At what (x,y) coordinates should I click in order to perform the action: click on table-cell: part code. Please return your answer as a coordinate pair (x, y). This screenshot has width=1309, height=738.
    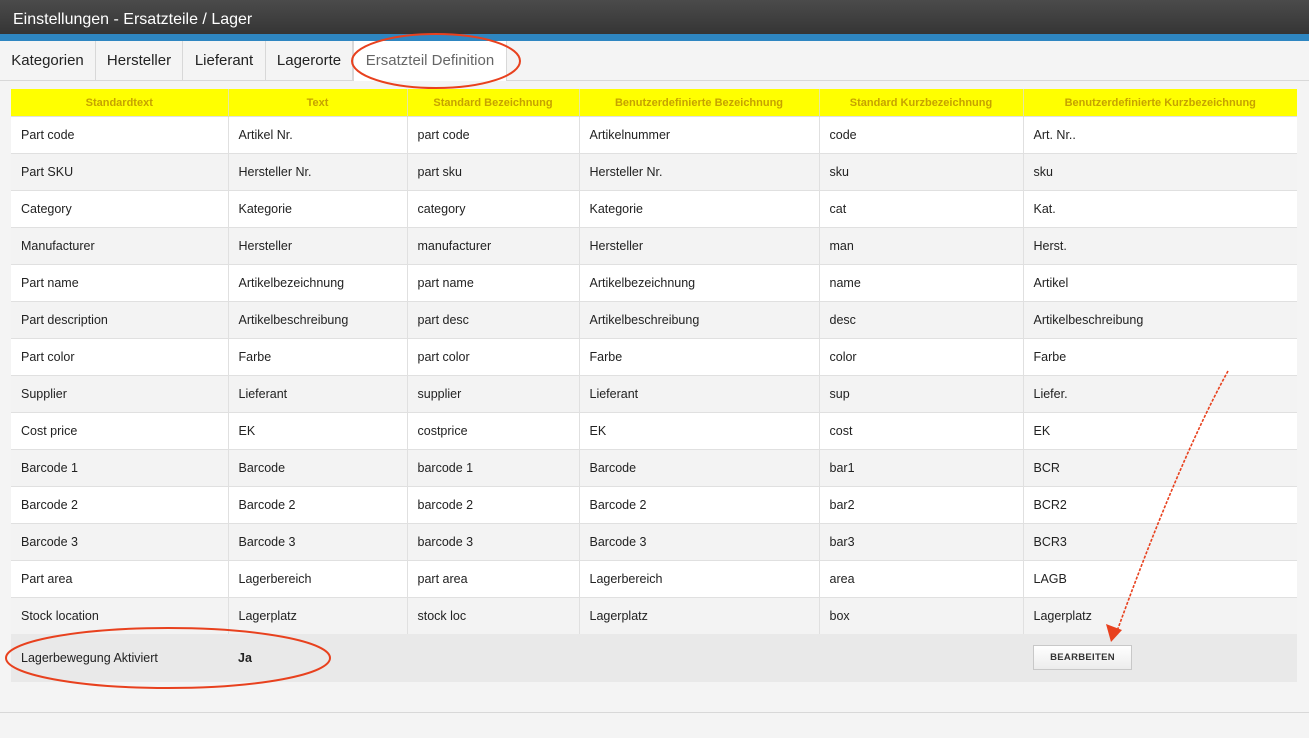
    Looking at the image, I should click on (493, 135).